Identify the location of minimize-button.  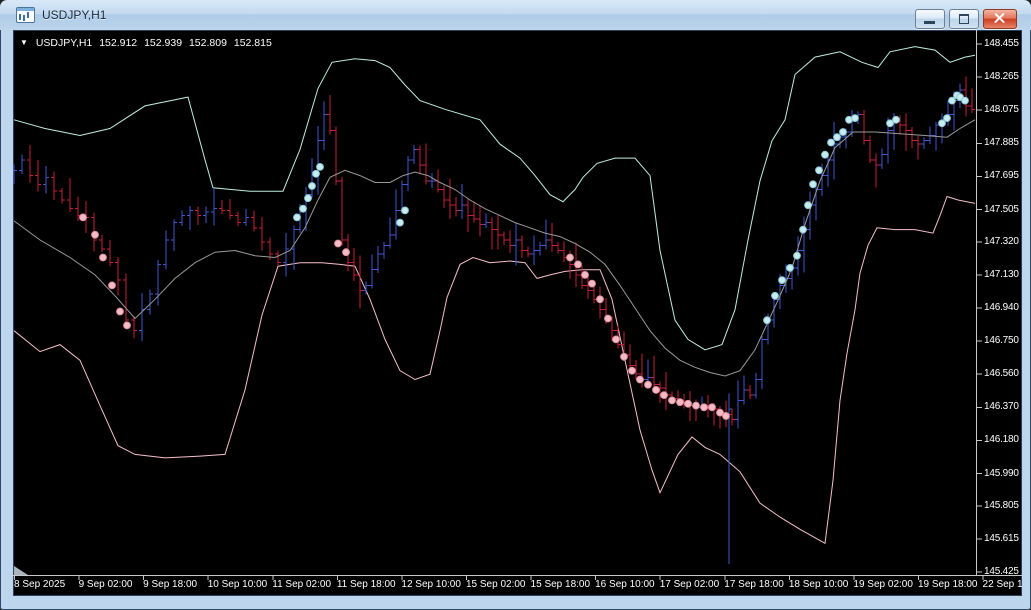
(930, 19).